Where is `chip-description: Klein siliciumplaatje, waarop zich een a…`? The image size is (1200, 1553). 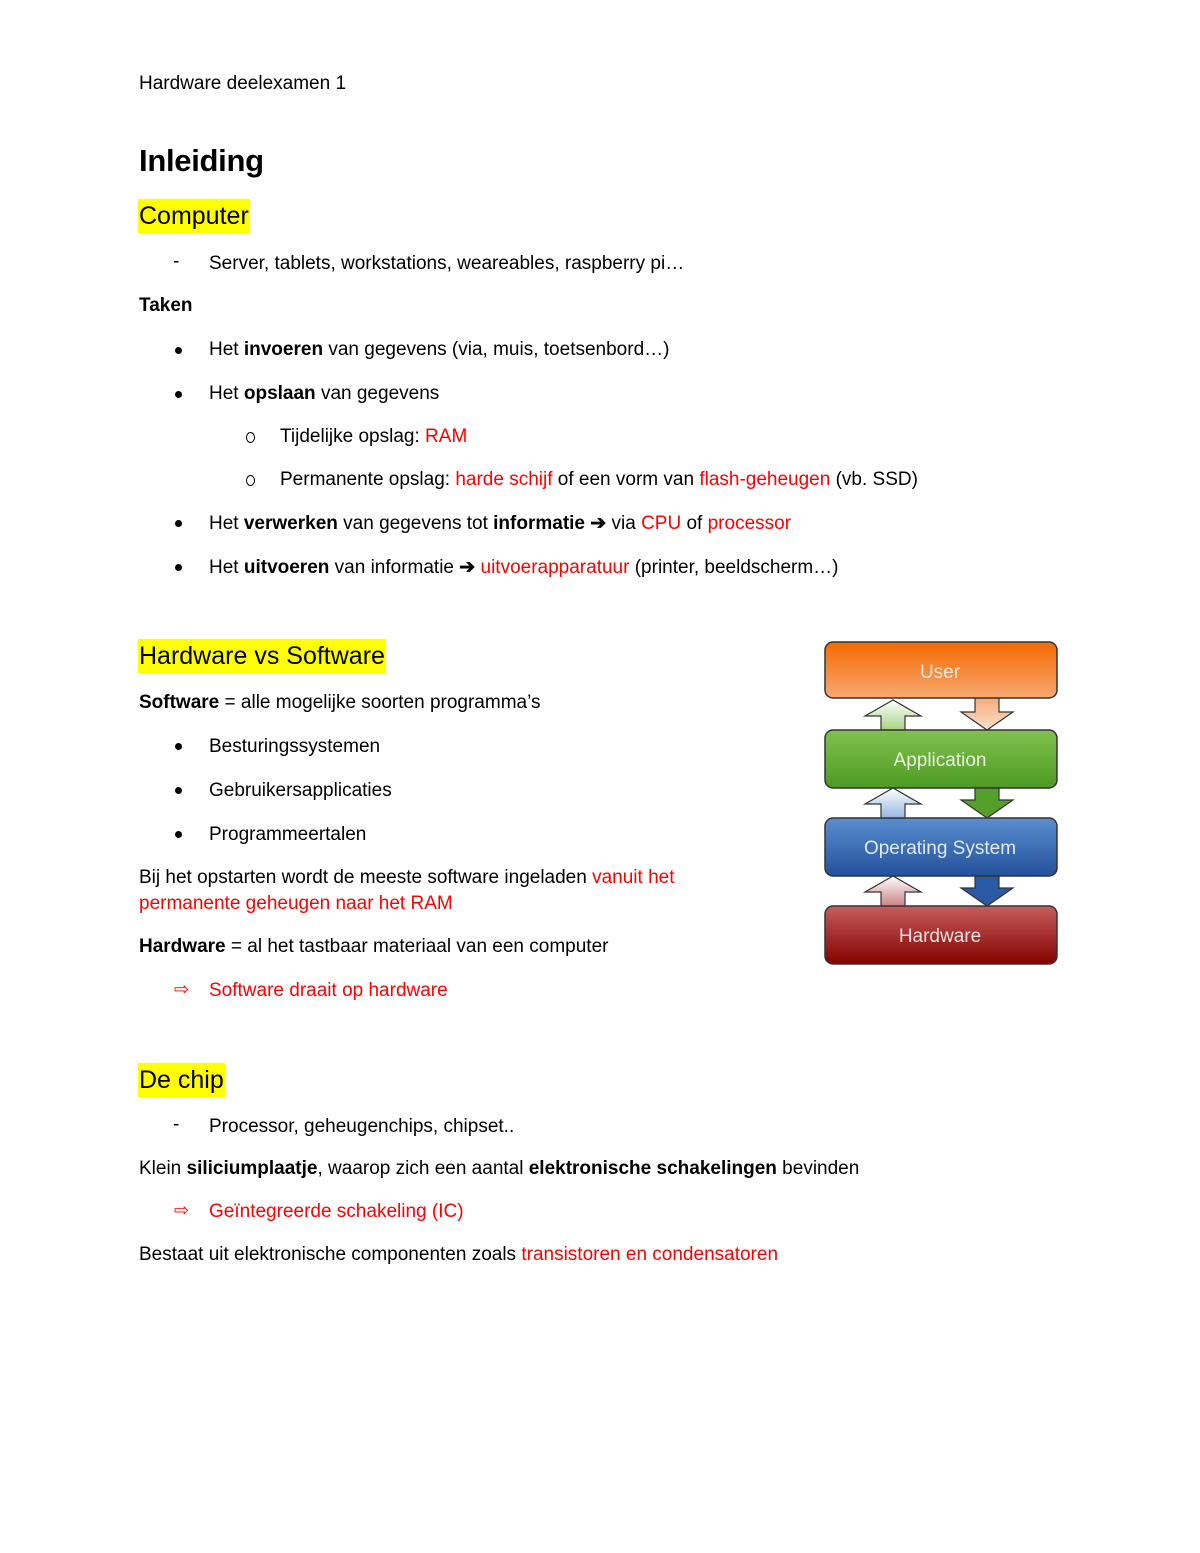
chip-description: Klein siliciumplaatje, waarop zich een a… is located at coordinates (499, 1169).